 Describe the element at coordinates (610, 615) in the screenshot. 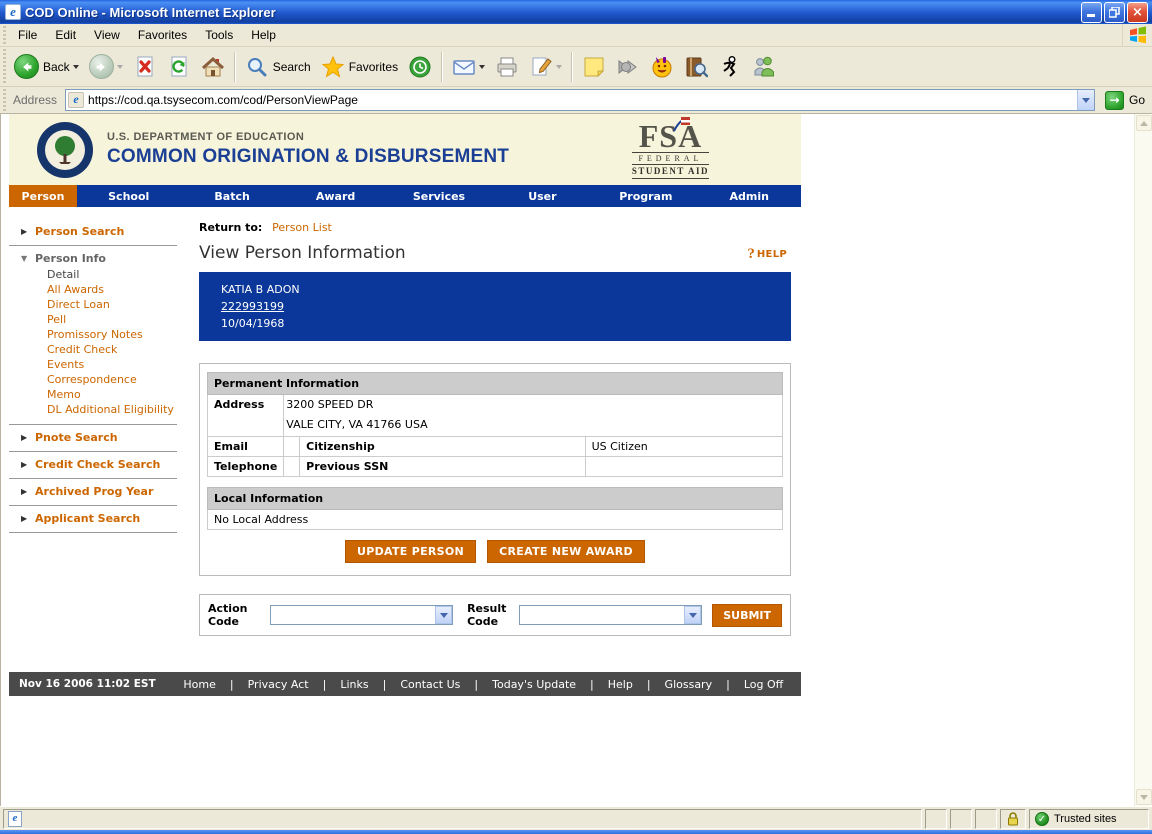

I see `result-code-select` at that location.